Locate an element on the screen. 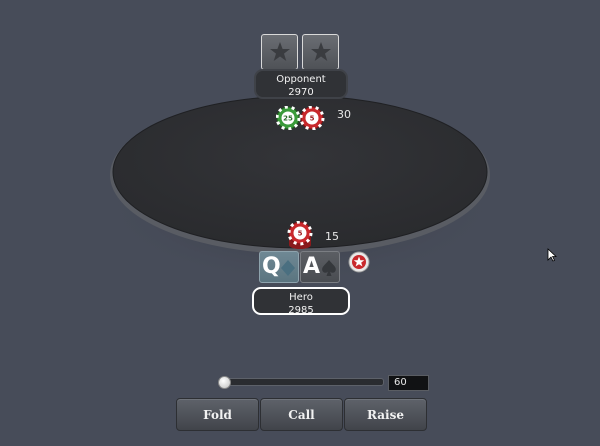 This screenshot has height=446, width=600. hero-card-1: Q is located at coordinates (279, 267).